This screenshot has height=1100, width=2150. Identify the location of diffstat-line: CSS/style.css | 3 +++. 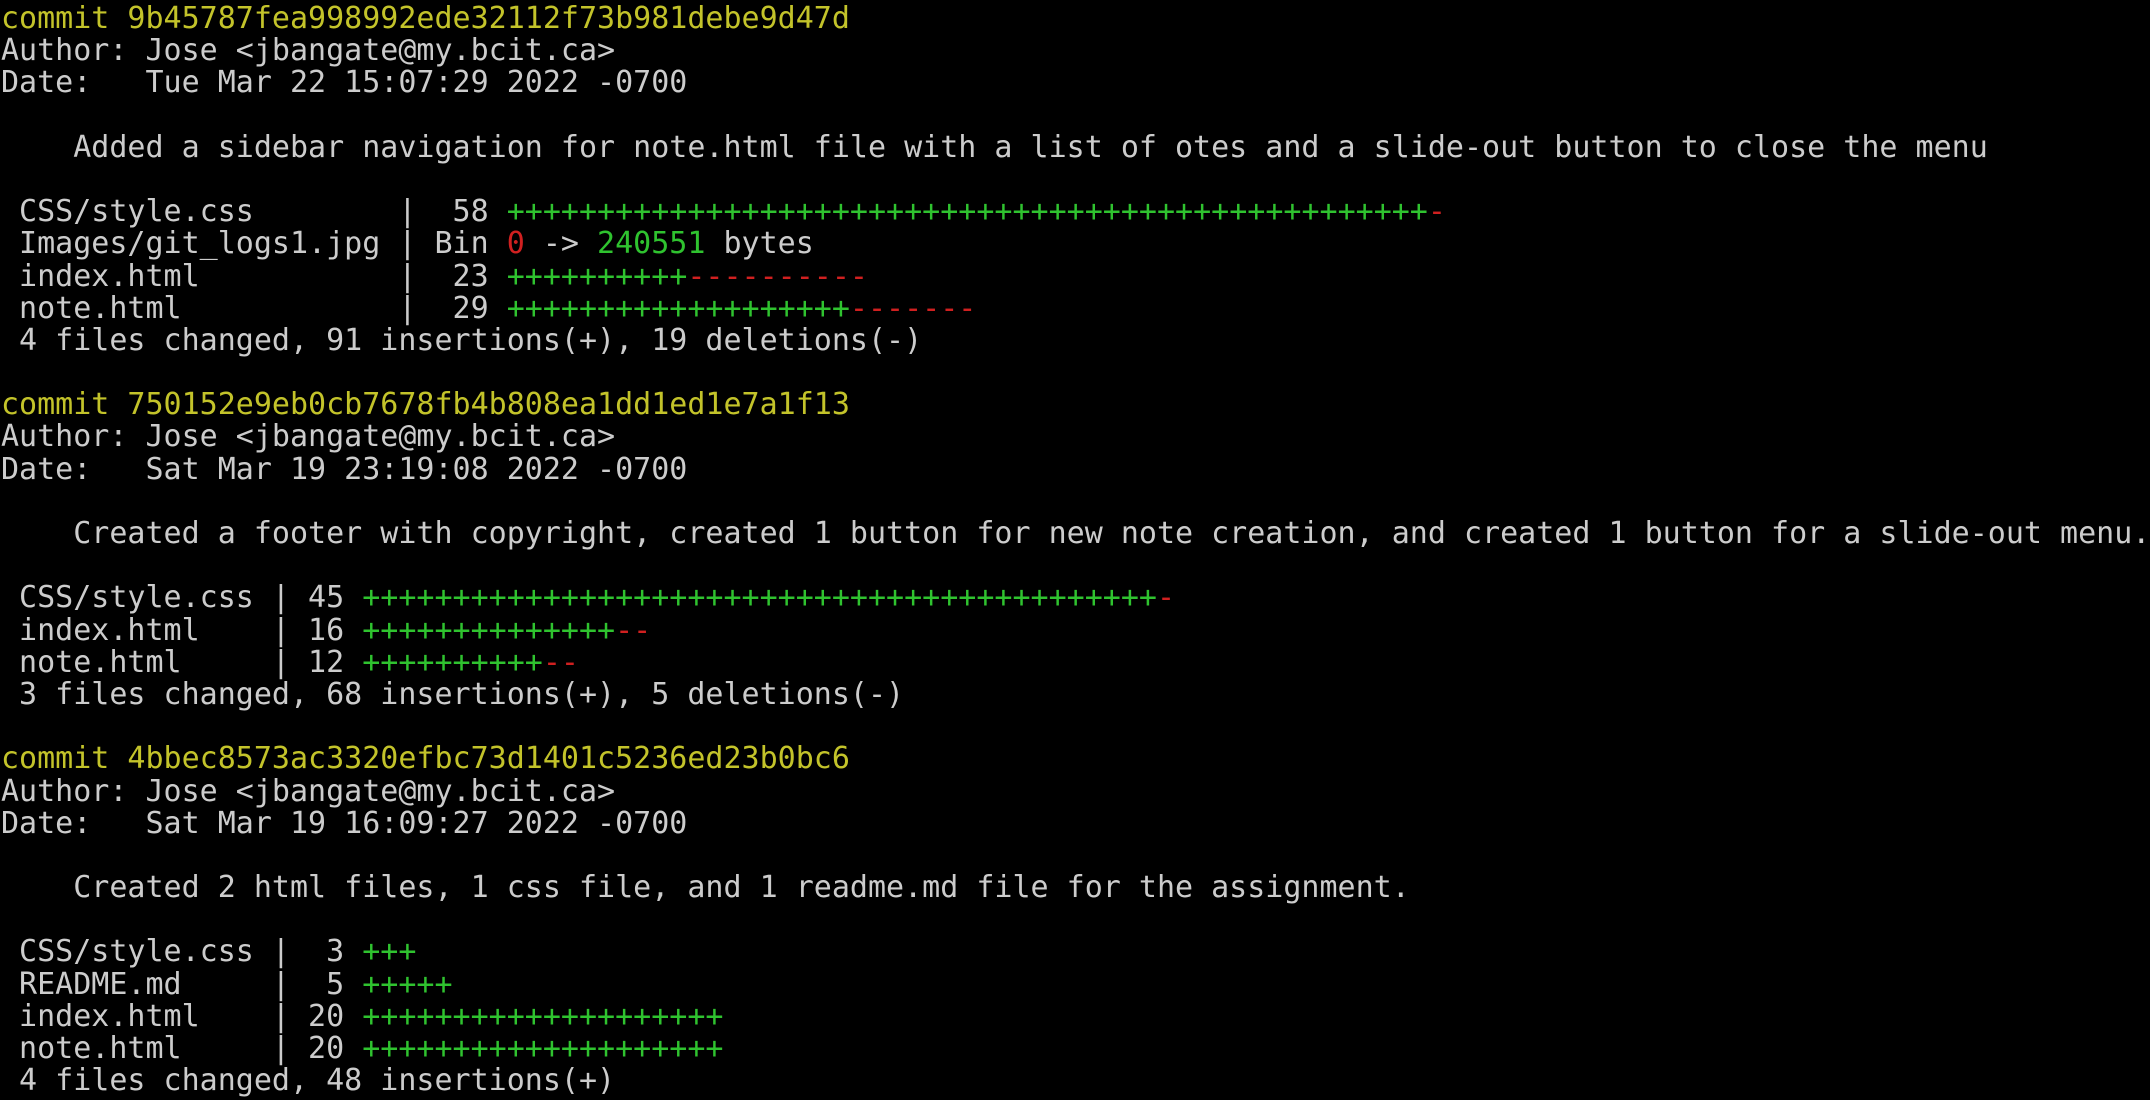
(1073, 952).